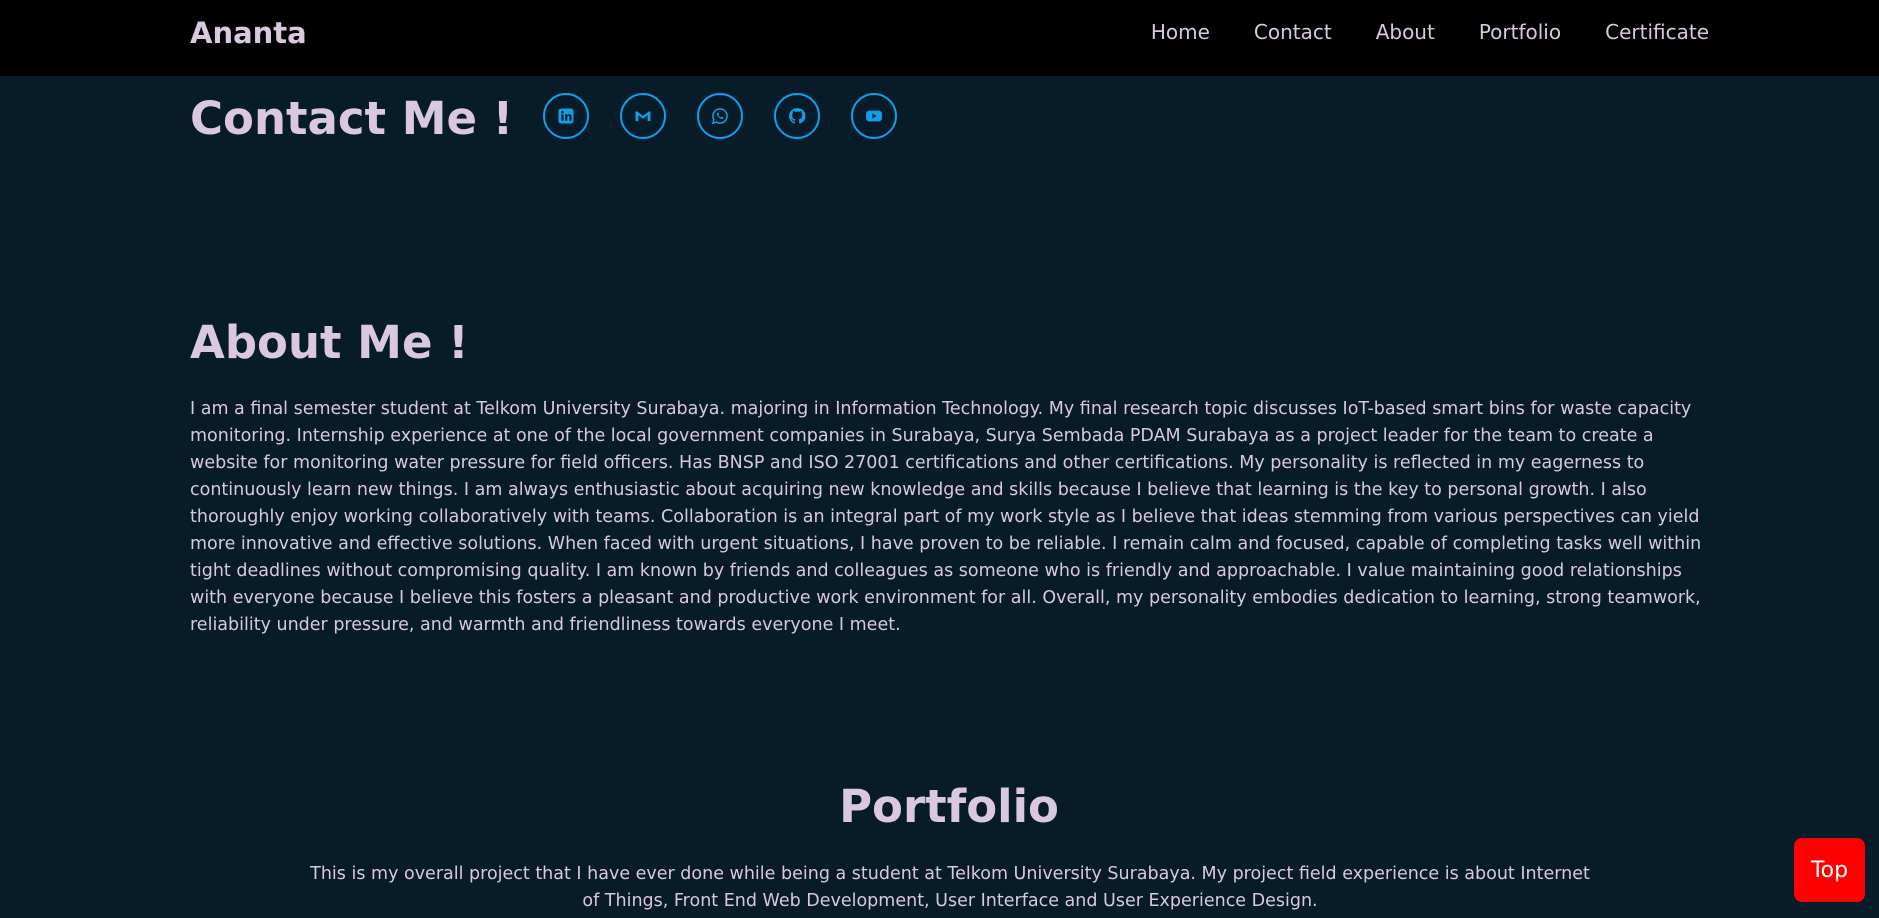 This screenshot has width=1879, height=918. What do you see at coordinates (949, 806) in the screenshot?
I see `portfolio-title: Portfolio` at bounding box center [949, 806].